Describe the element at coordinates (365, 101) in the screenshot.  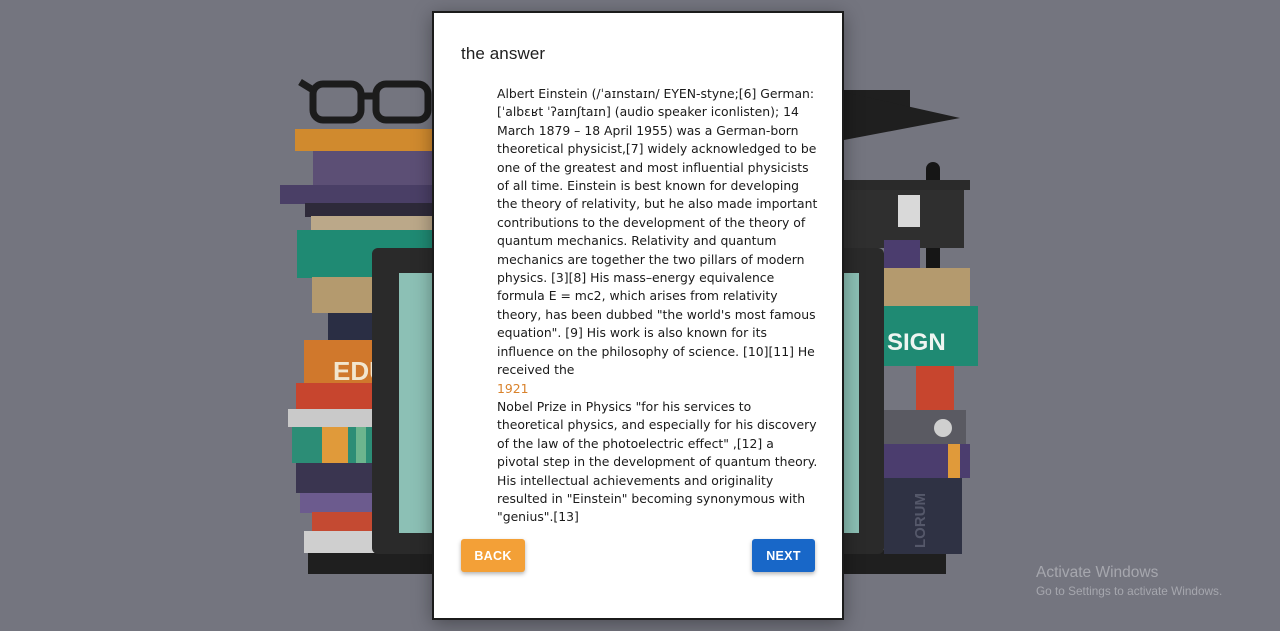
I see `glasses-icon` at that location.